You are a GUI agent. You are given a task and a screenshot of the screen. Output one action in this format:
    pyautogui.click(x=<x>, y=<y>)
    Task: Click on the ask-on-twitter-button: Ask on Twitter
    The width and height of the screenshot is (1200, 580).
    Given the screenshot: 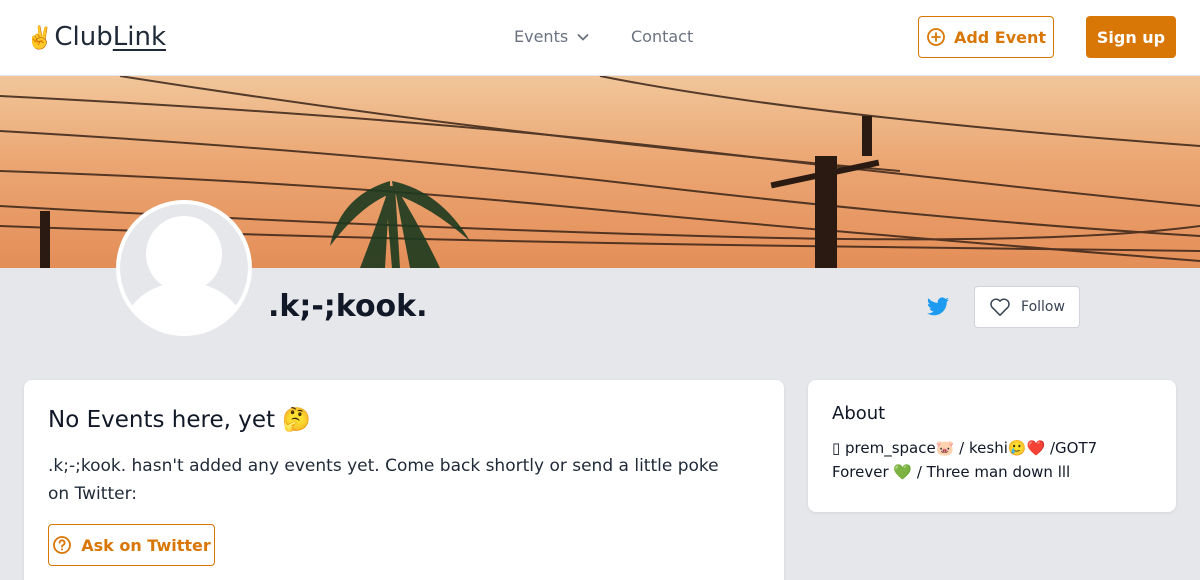 What is the action you would take?
    pyautogui.click(x=131, y=545)
    